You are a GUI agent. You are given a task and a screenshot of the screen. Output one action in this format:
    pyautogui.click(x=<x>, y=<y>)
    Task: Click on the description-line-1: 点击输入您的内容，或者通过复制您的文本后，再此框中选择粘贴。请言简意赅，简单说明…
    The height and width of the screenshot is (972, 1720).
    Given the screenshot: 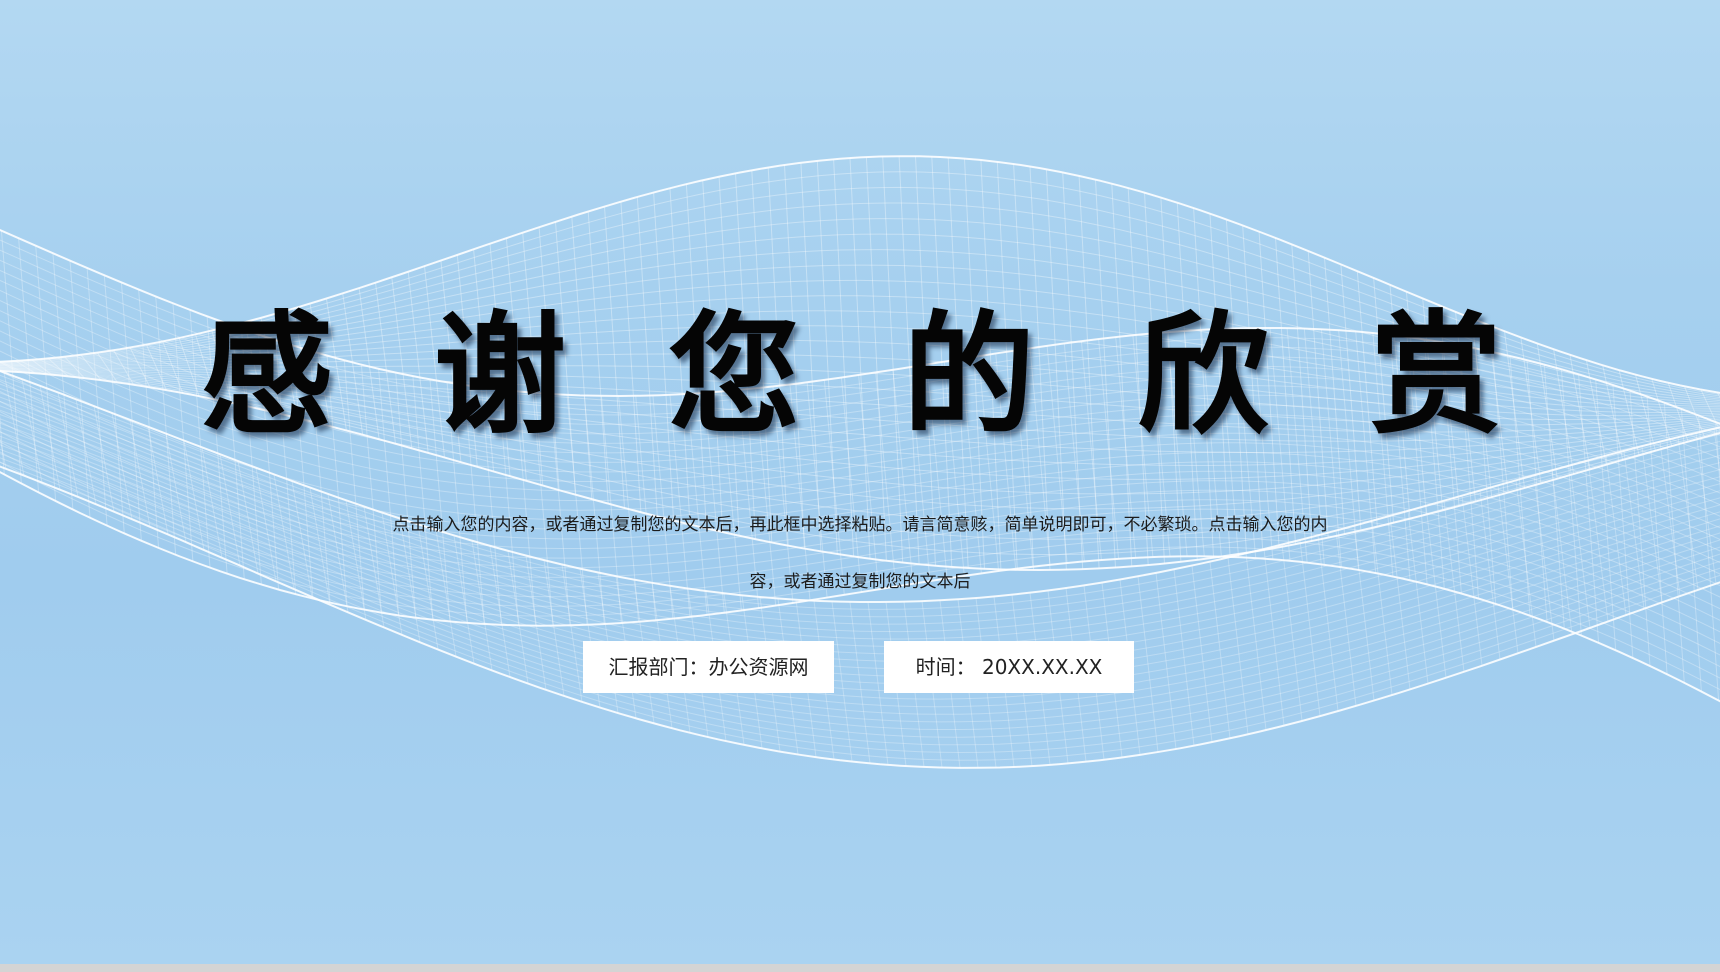 What is the action you would take?
    pyautogui.click(x=860, y=525)
    